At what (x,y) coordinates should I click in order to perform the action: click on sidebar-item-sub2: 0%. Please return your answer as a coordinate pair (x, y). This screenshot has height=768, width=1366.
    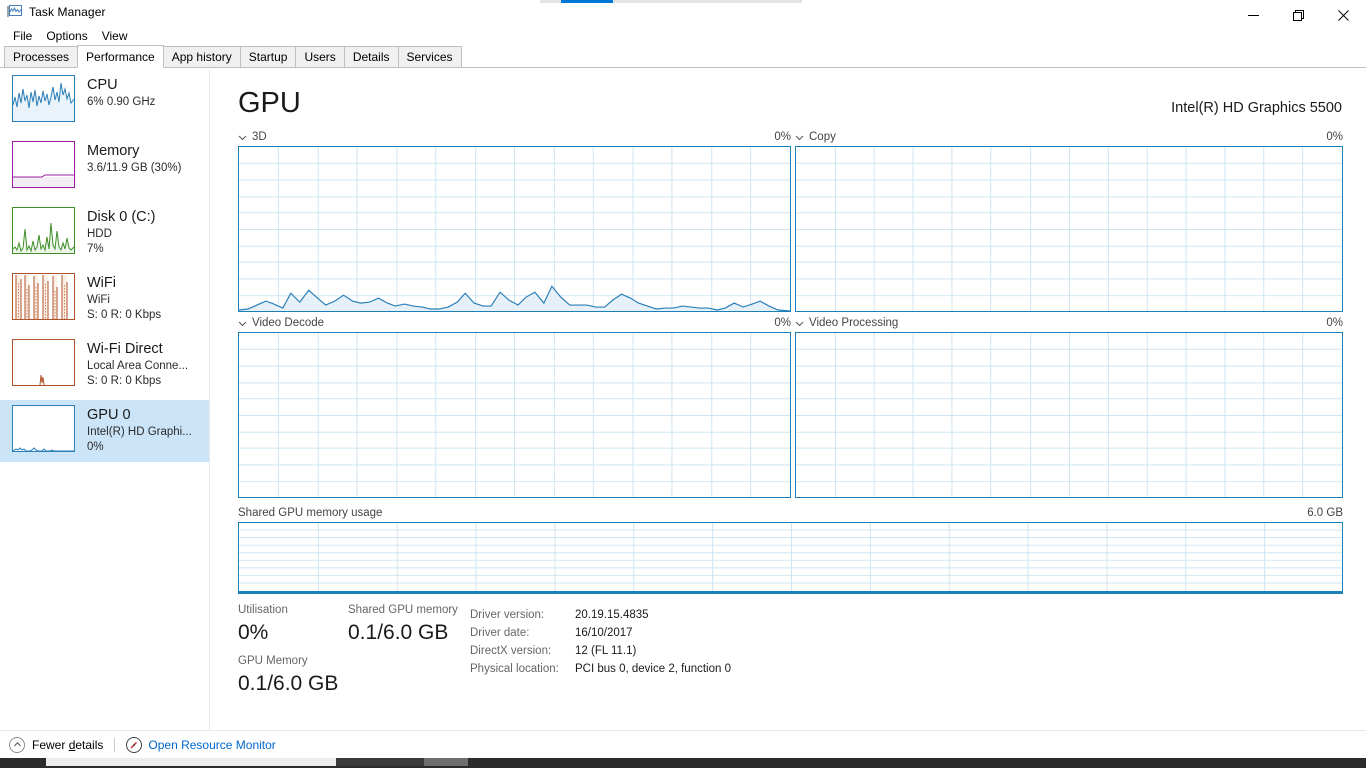
    Looking at the image, I should click on (95, 447).